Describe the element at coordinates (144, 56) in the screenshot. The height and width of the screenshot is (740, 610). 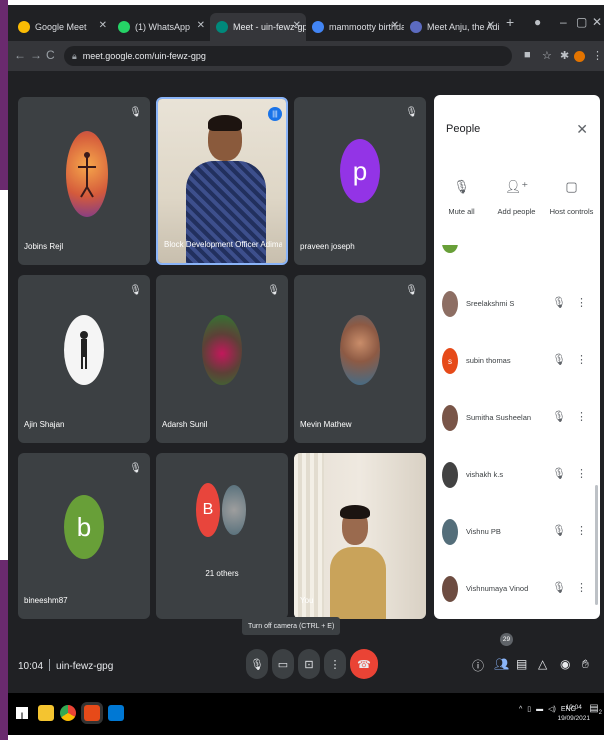
I see `url-text: meet.google.com/uin-fewz-gpg` at that location.